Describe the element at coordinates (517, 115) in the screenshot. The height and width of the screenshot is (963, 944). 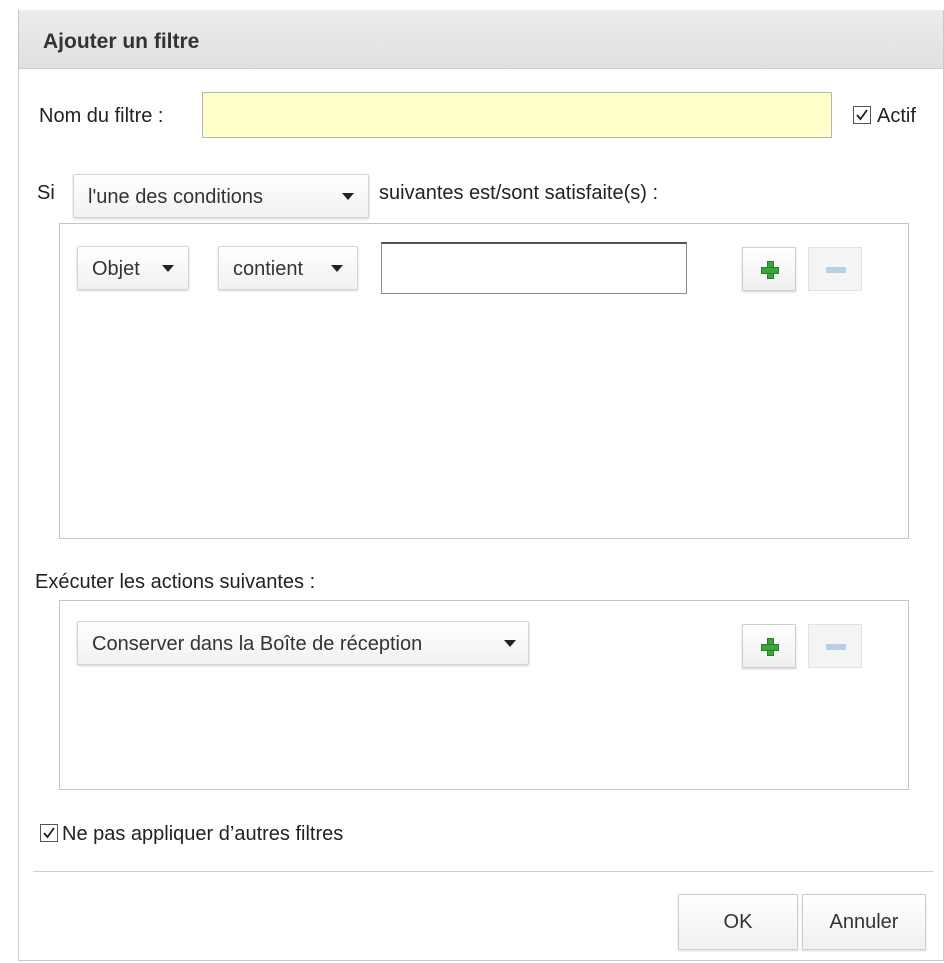
I see `filter-name-input` at that location.